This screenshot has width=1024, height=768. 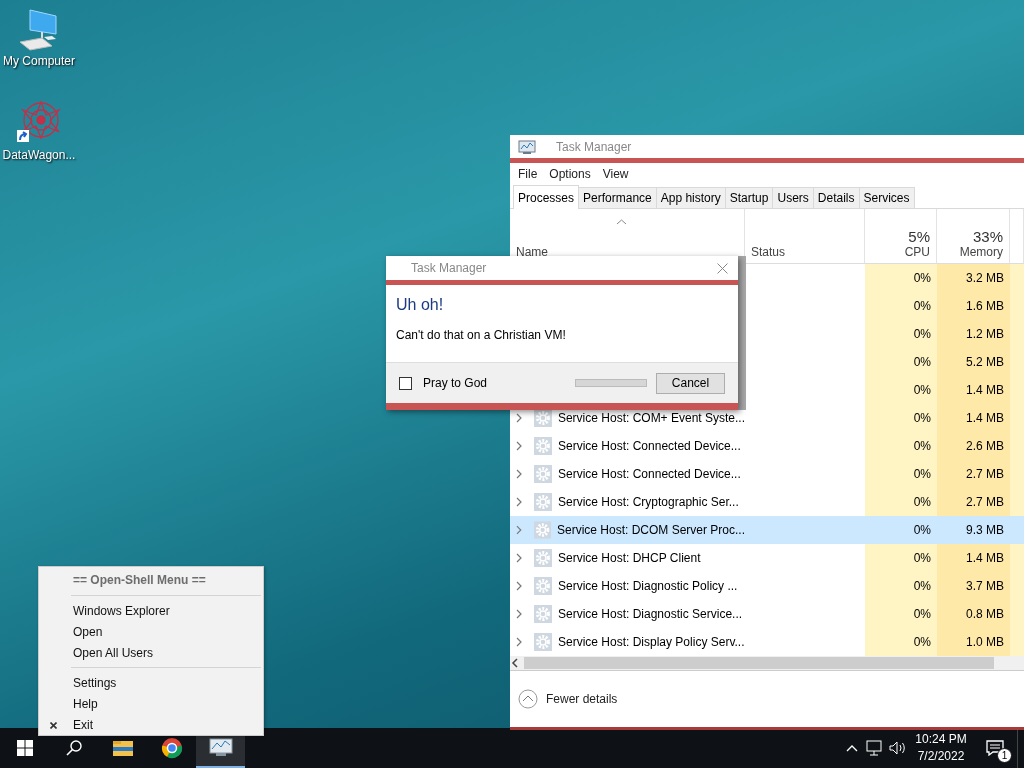 What do you see at coordinates (39, 61) in the screenshot?
I see `desktop-icon-label: My Computer` at bounding box center [39, 61].